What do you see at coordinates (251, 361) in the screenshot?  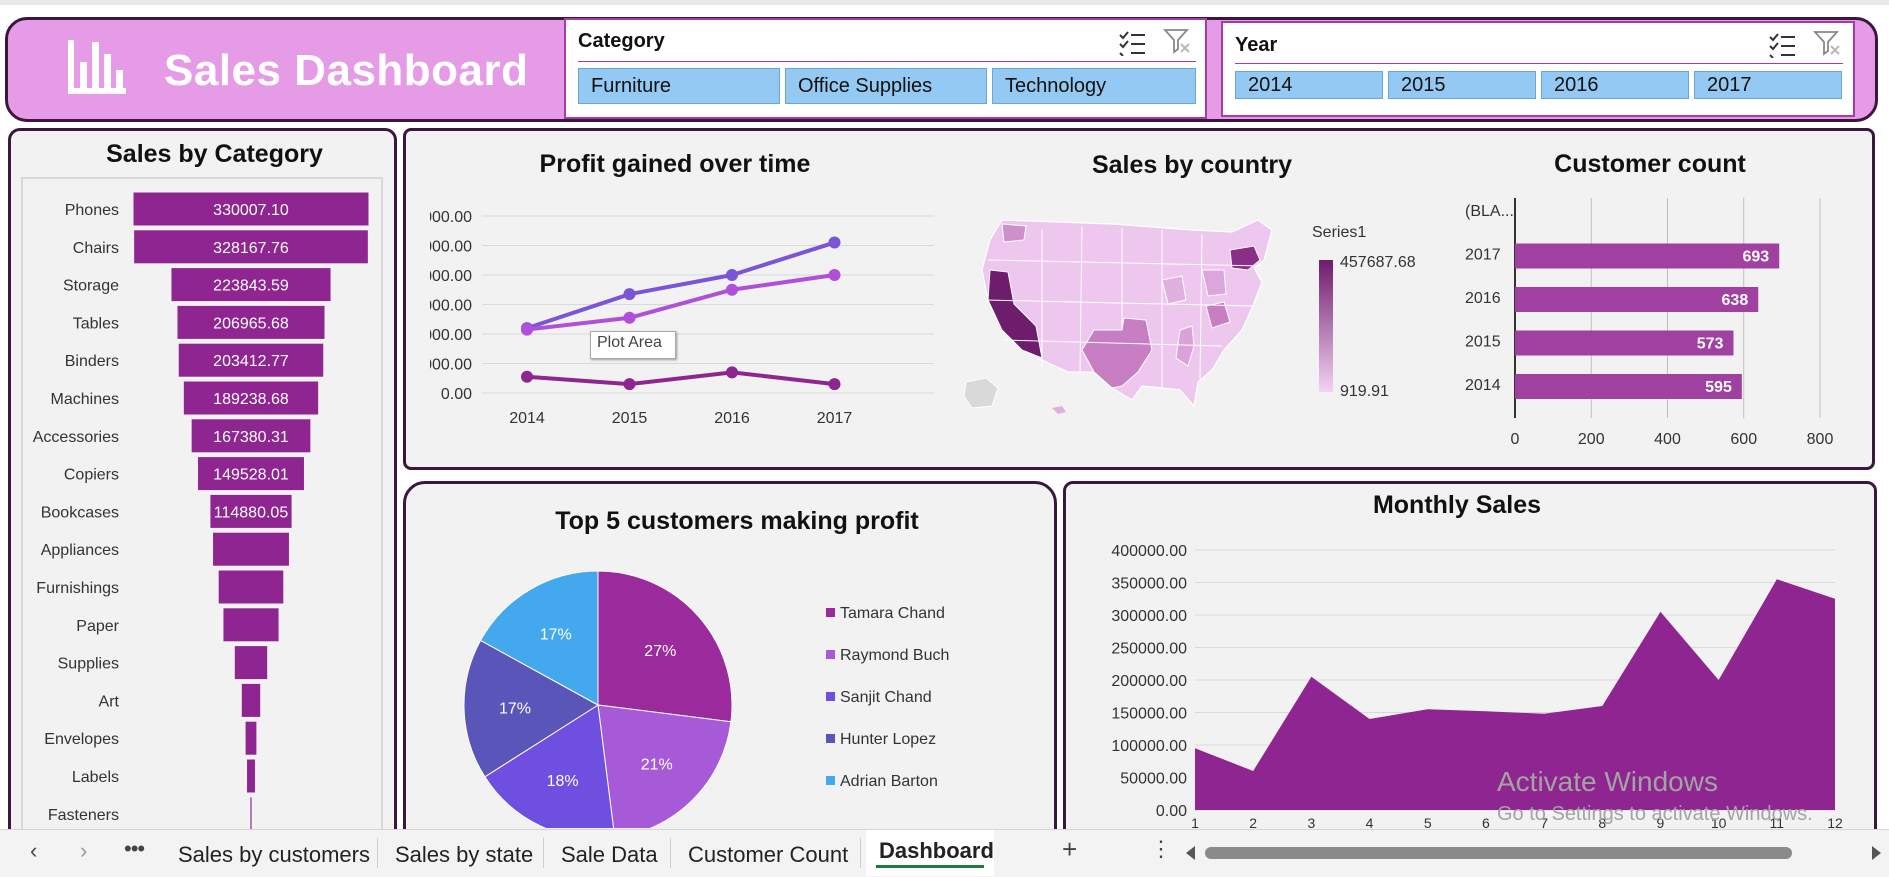 I see `funnel-value-label: 203412.77` at bounding box center [251, 361].